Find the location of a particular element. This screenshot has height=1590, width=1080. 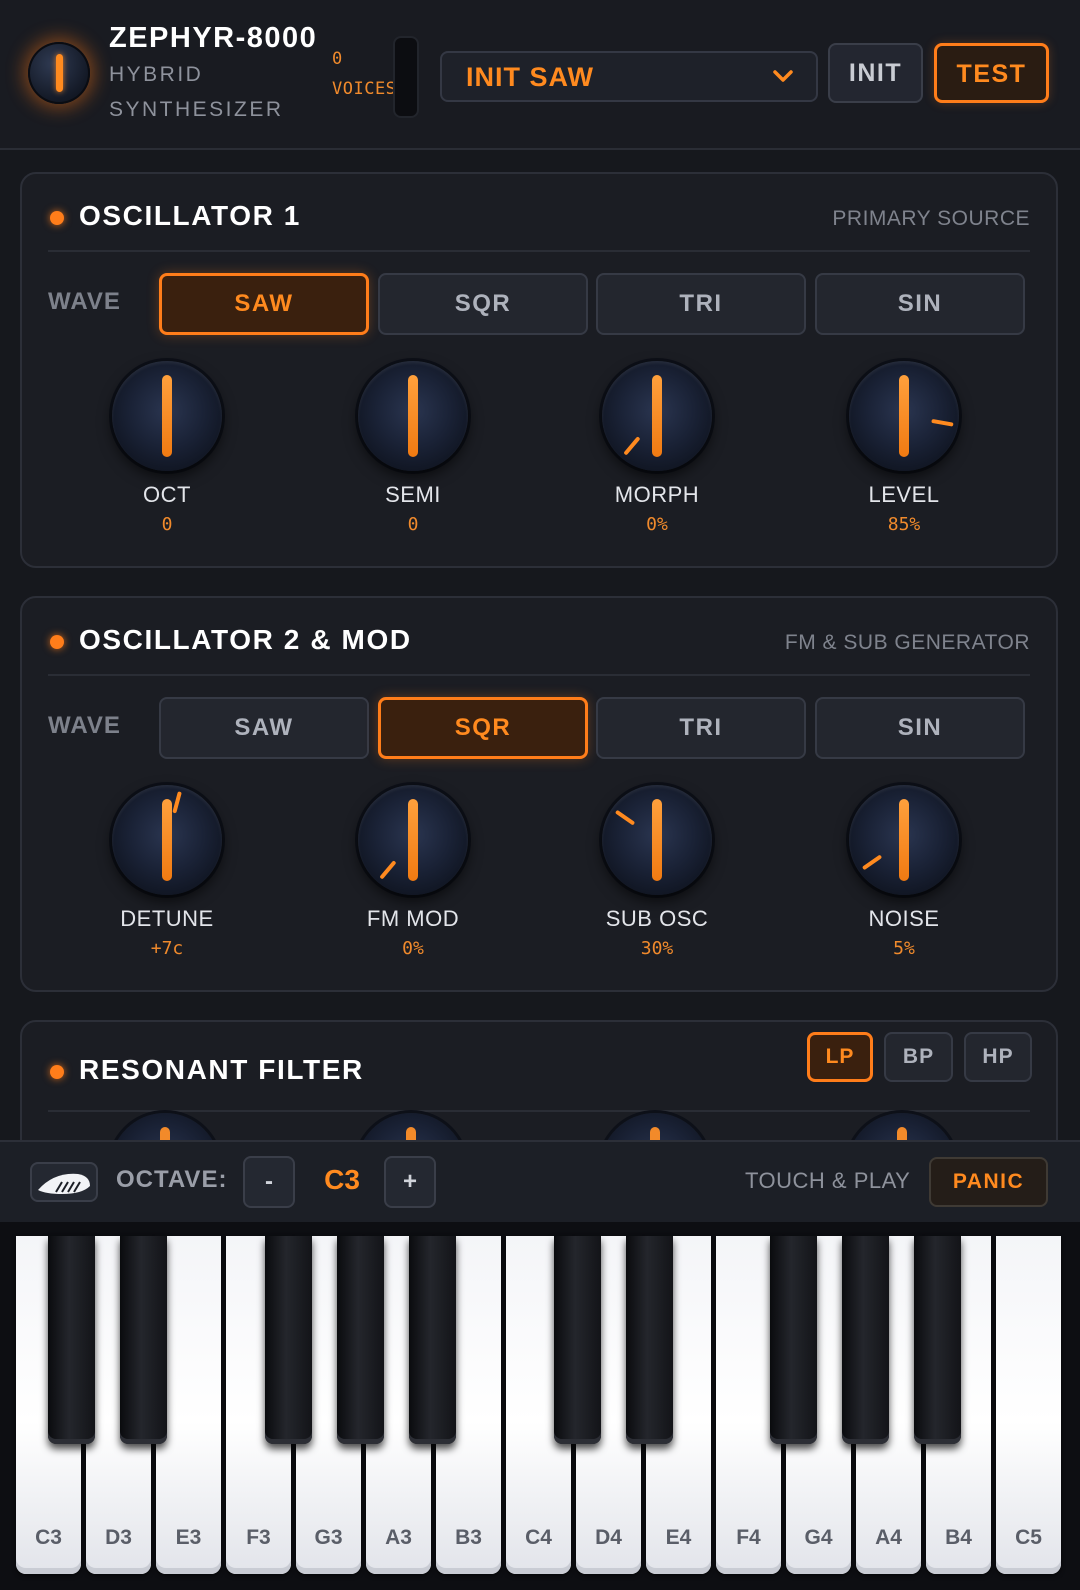

semi-knob is located at coordinates (413, 416).